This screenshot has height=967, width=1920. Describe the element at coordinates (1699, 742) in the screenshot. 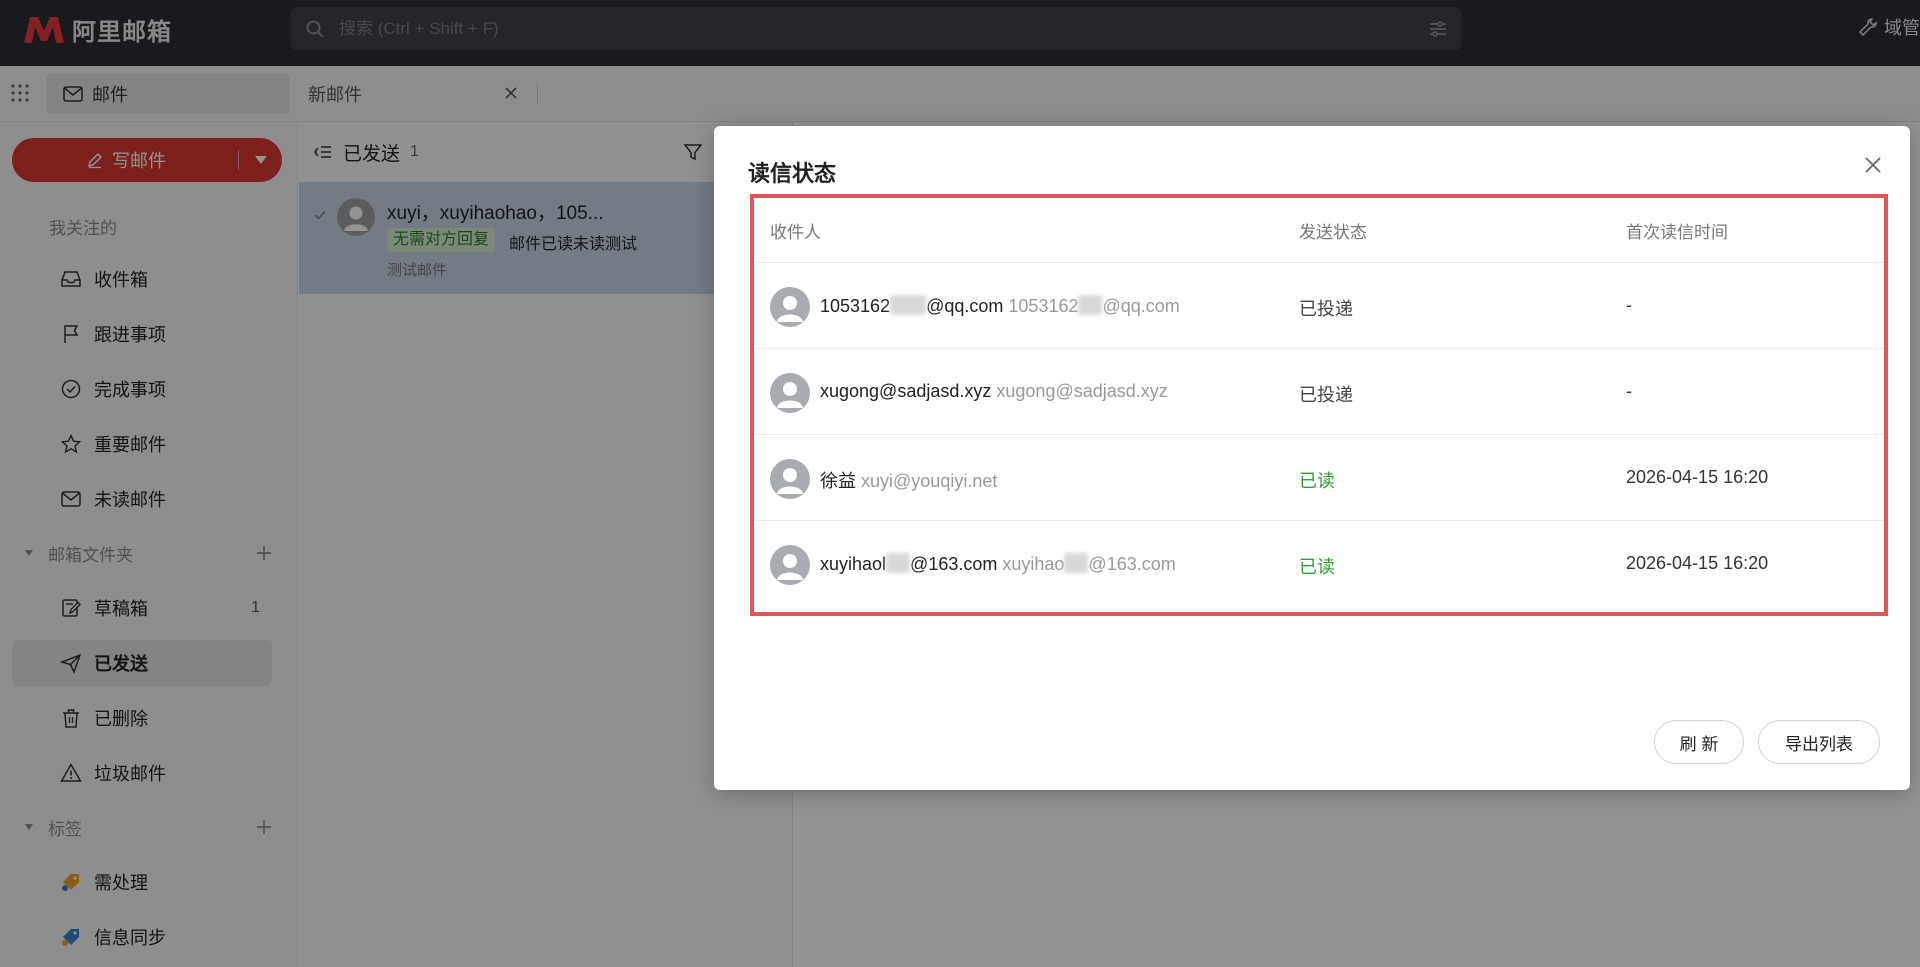

I see `refresh-button: 刷 新` at that location.